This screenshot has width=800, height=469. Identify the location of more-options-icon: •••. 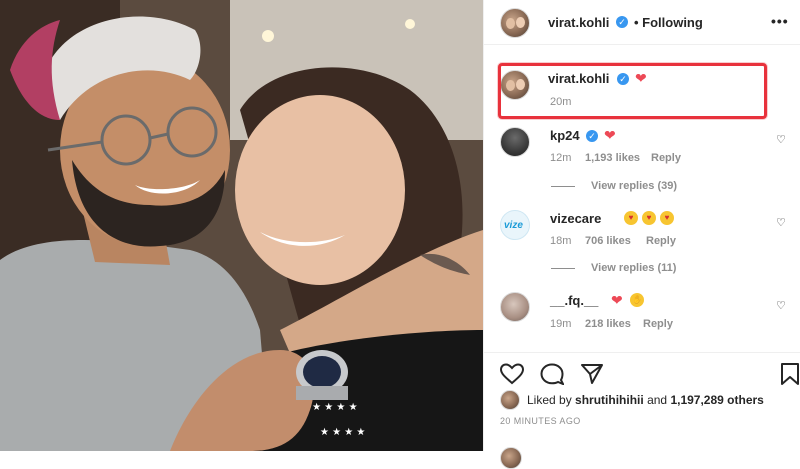
(780, 21).